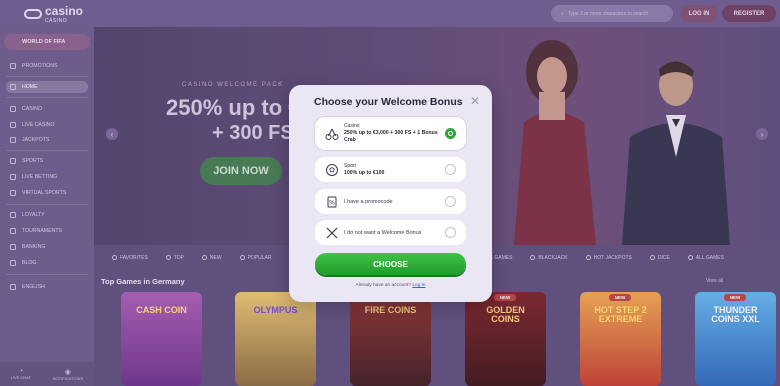  I want to click on bonus-option-text: I do not want a Welcome Bonus, so click(394, 233).